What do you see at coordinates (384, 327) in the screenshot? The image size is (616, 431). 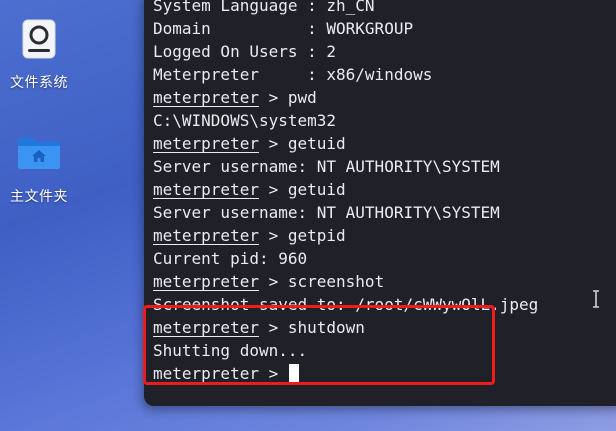 I see `terminal-command-line: meterpreter > shutdown` at bounding box center [384, 327].